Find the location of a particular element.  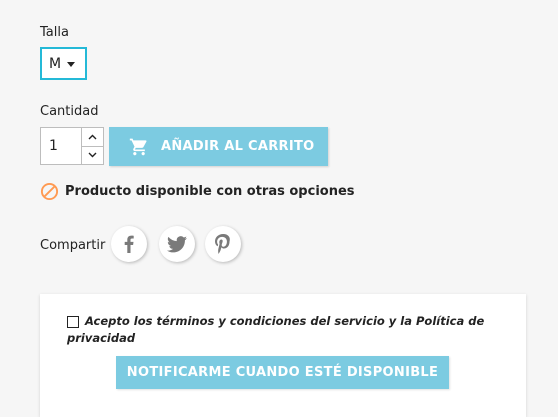

quantity-input is located at coordinates (62, 146).